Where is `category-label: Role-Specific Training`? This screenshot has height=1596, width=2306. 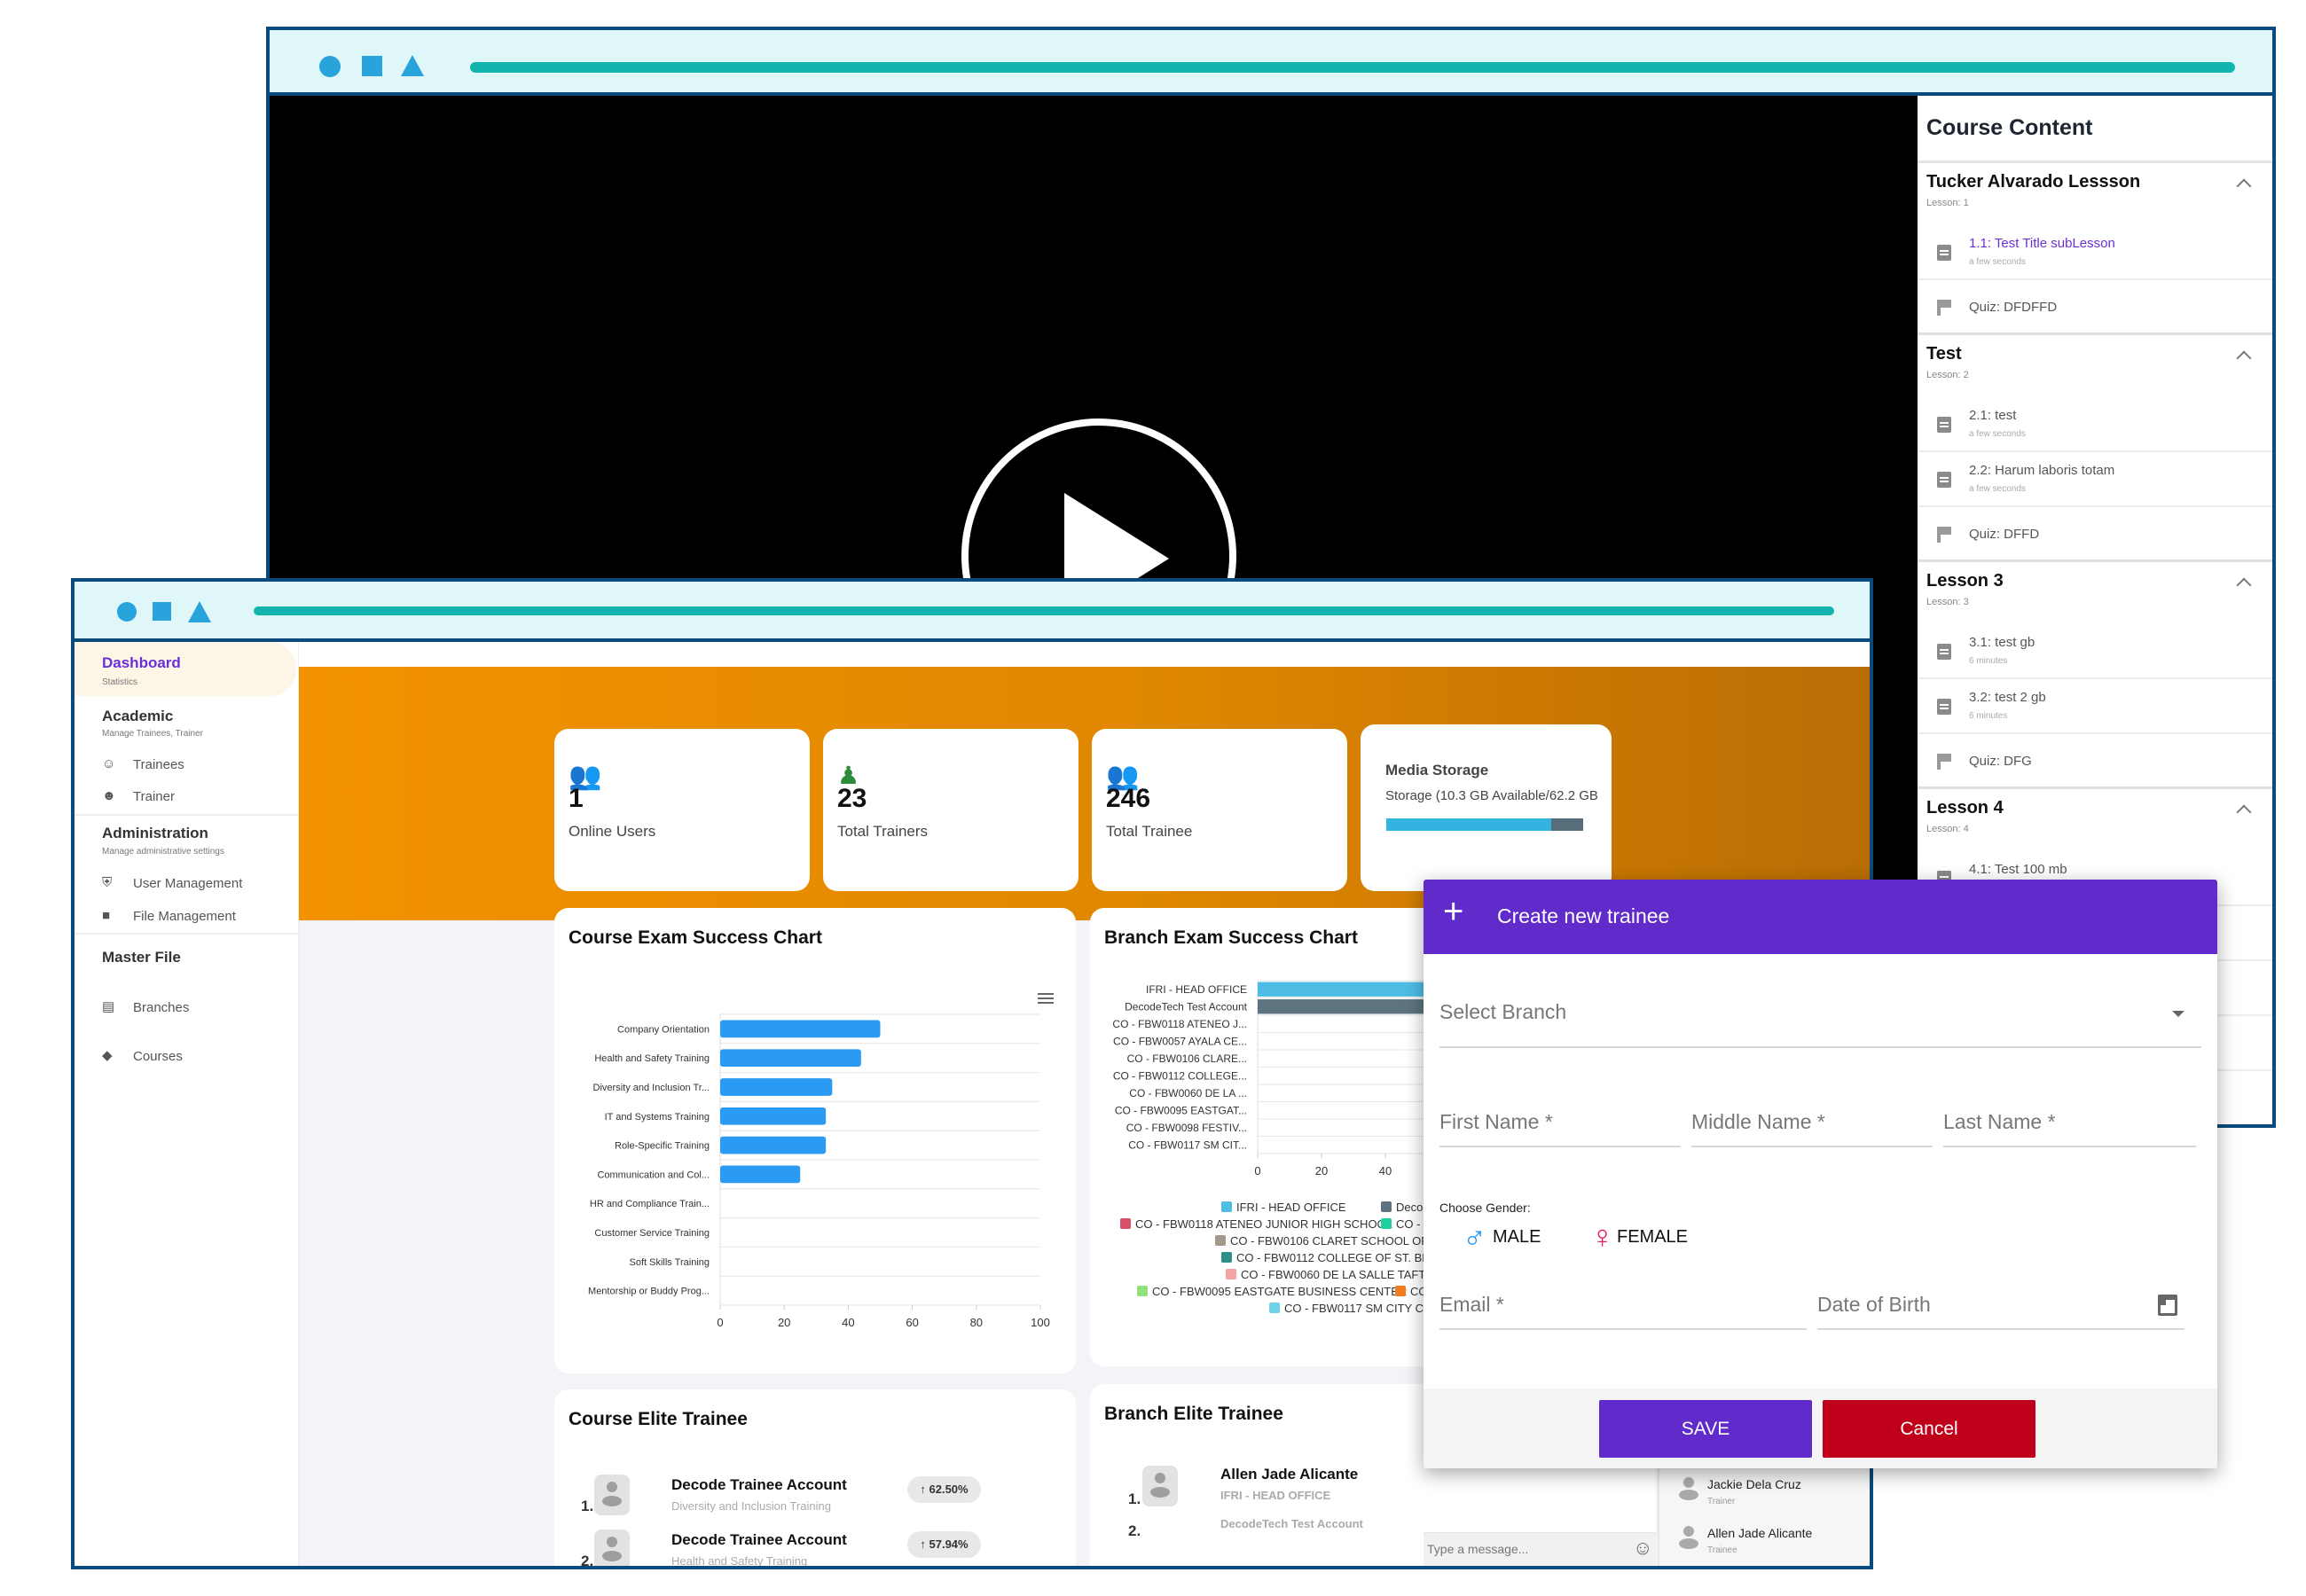 category-label: Role-Specific Training is located at coordinates (662, 1146).